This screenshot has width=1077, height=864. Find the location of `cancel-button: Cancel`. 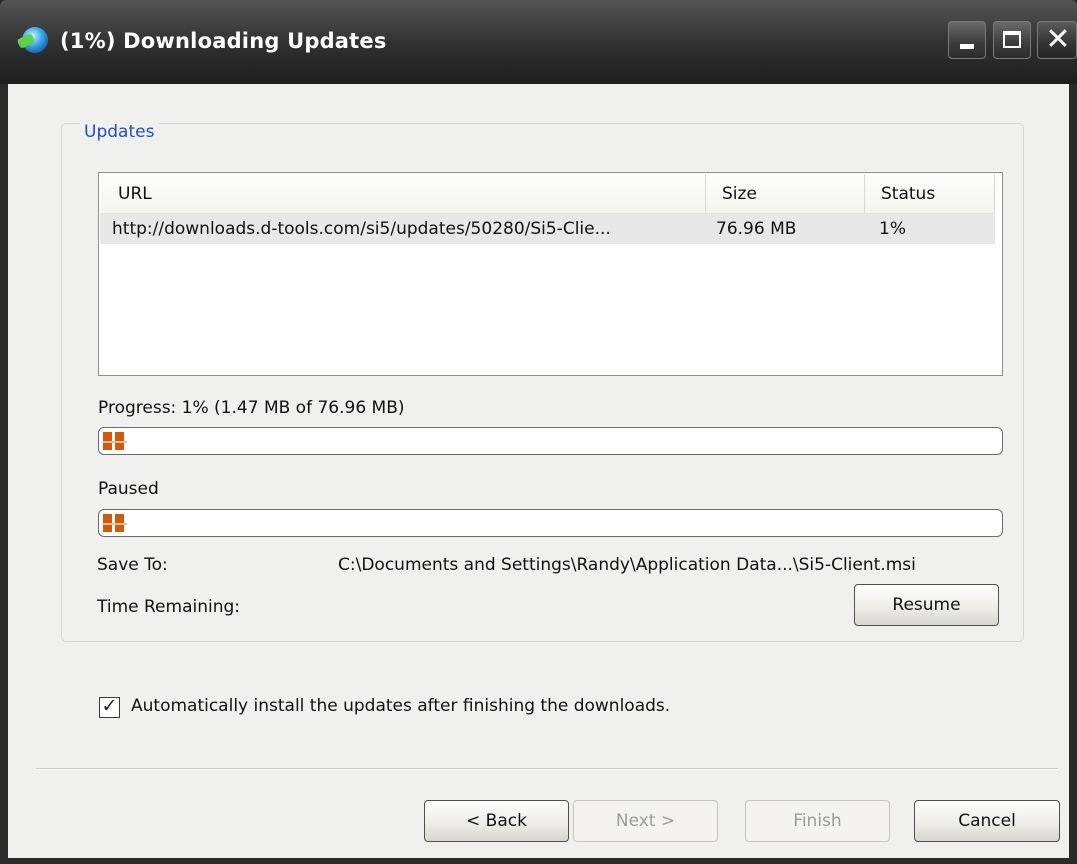

cancel-button: Cancel is located at coordinates (987, 821).